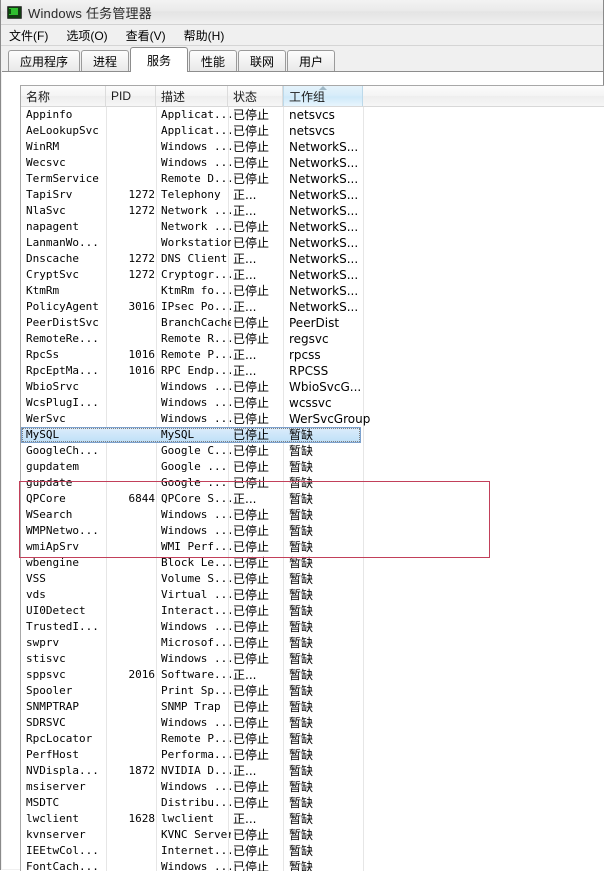 The height and width of the screenshot is (871, 604). I want to click on cell-pid: 1628, so click(142, 818).